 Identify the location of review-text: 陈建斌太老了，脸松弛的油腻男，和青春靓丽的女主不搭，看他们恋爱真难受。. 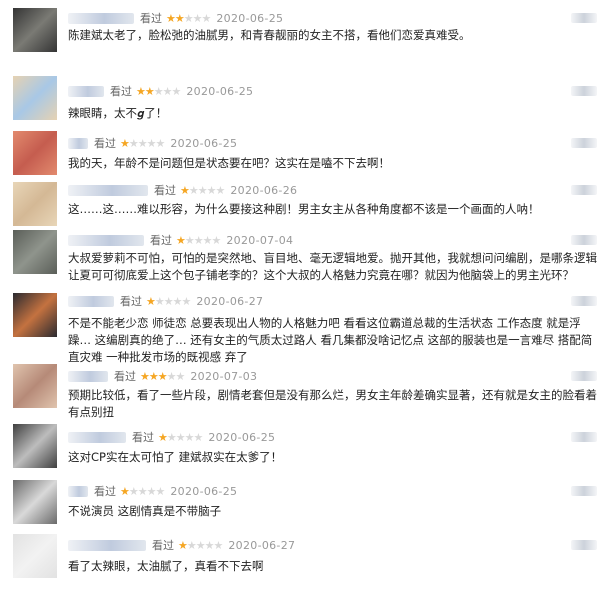
(269, 35).